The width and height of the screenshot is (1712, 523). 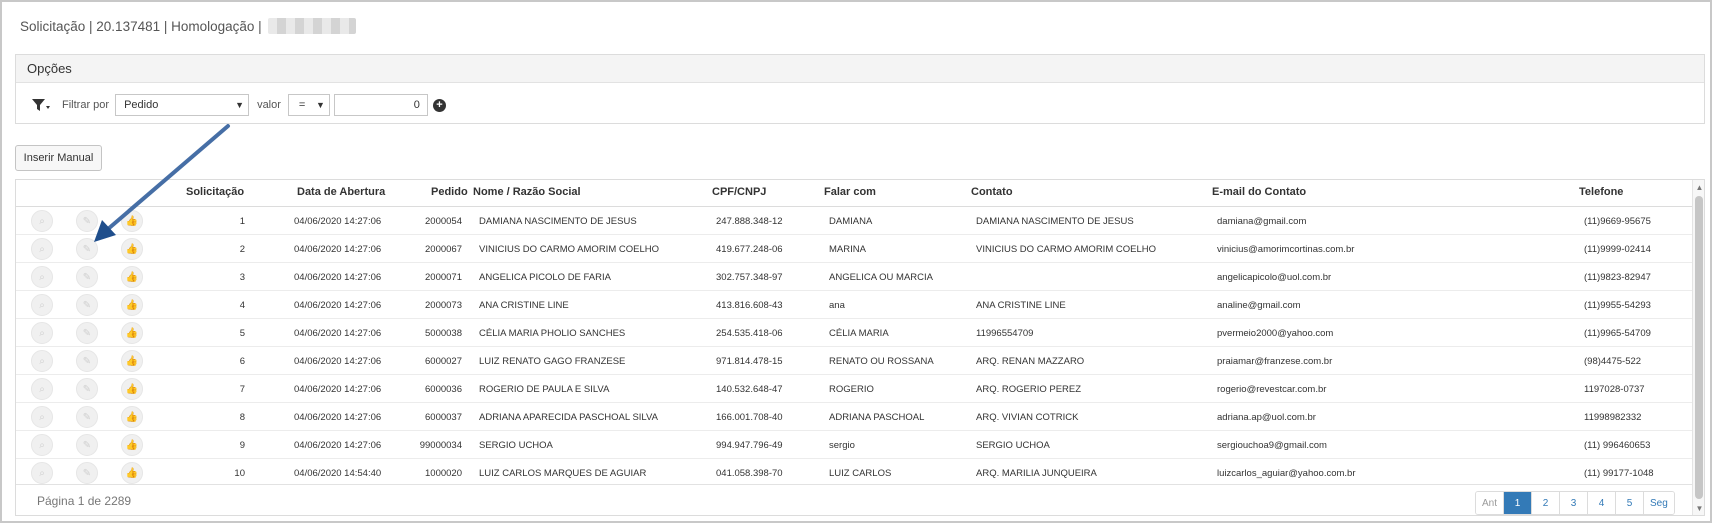 What do you see at coordinates (41, 105) in the screenshot?
I see `filter-icon` at bounding box center [41, 105].